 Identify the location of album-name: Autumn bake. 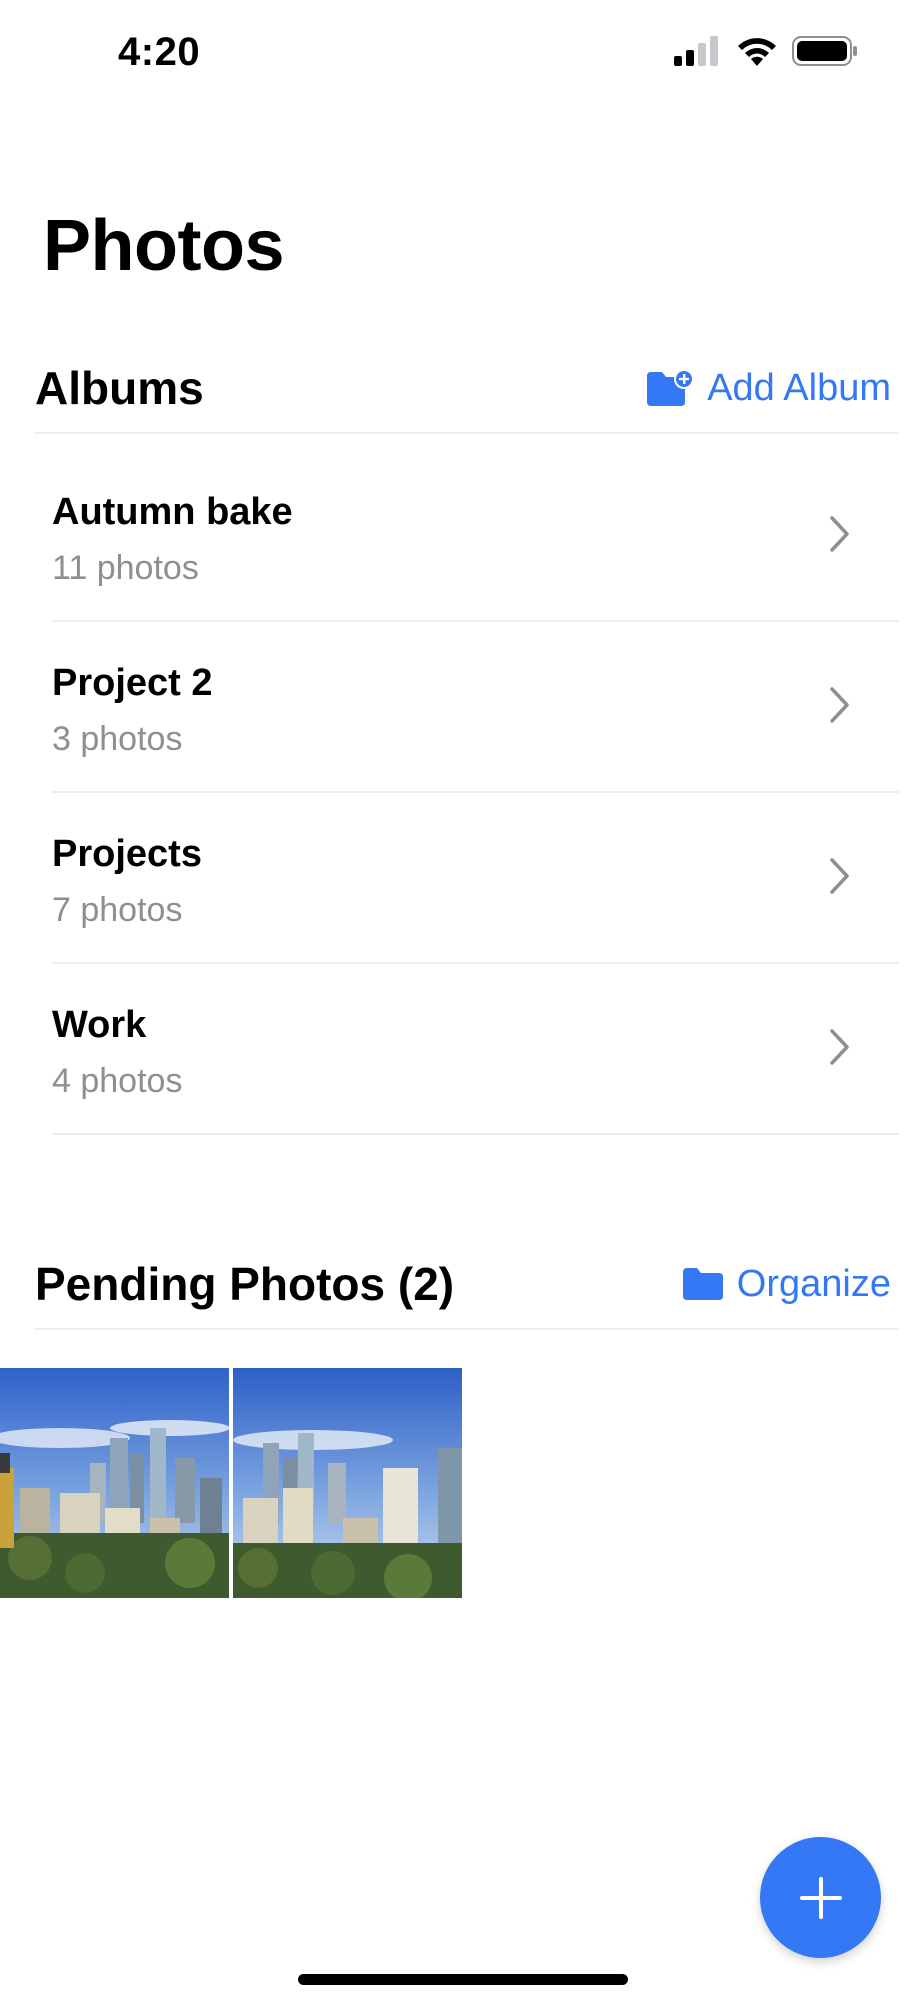
(172, 512).